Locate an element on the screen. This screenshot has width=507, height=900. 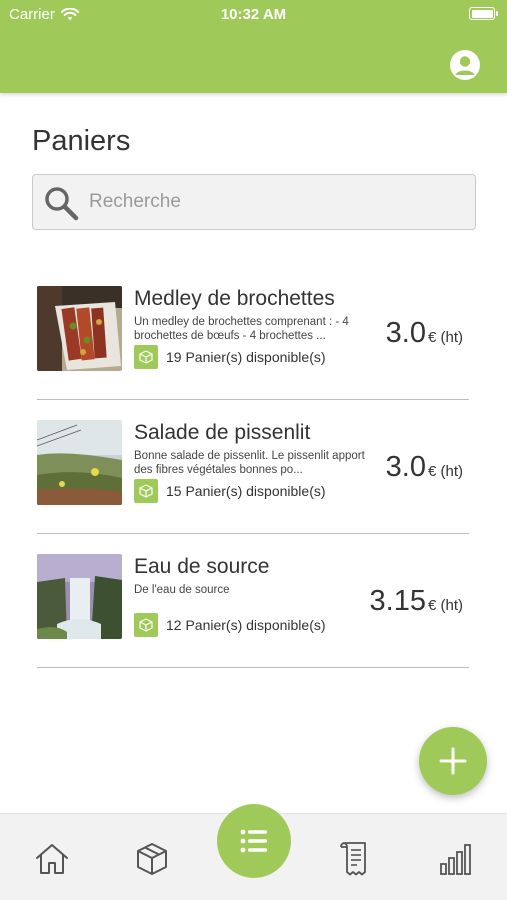
status-time: 10:32 AM is located at coordinates (253, 14).